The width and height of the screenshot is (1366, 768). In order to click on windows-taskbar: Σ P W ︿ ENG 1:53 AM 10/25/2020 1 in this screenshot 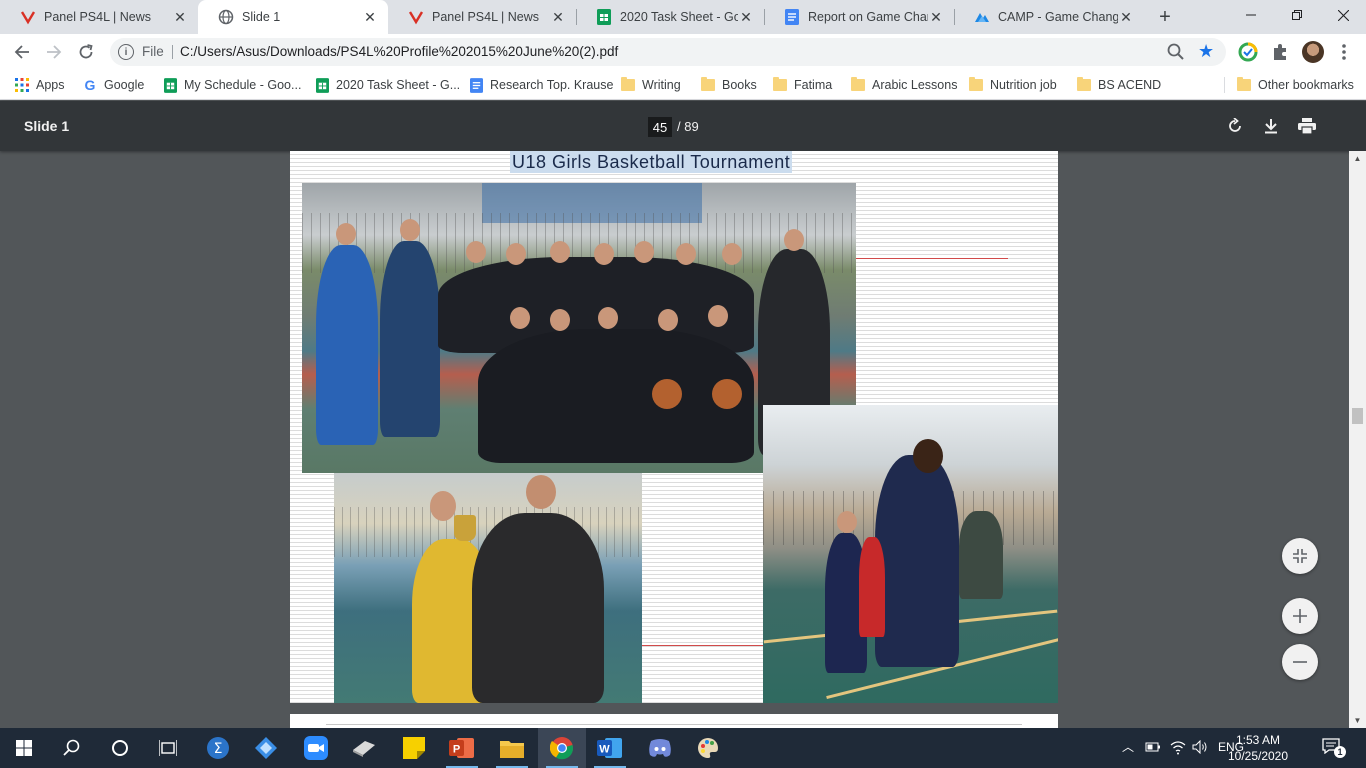, I will do `click(683, 748)`.